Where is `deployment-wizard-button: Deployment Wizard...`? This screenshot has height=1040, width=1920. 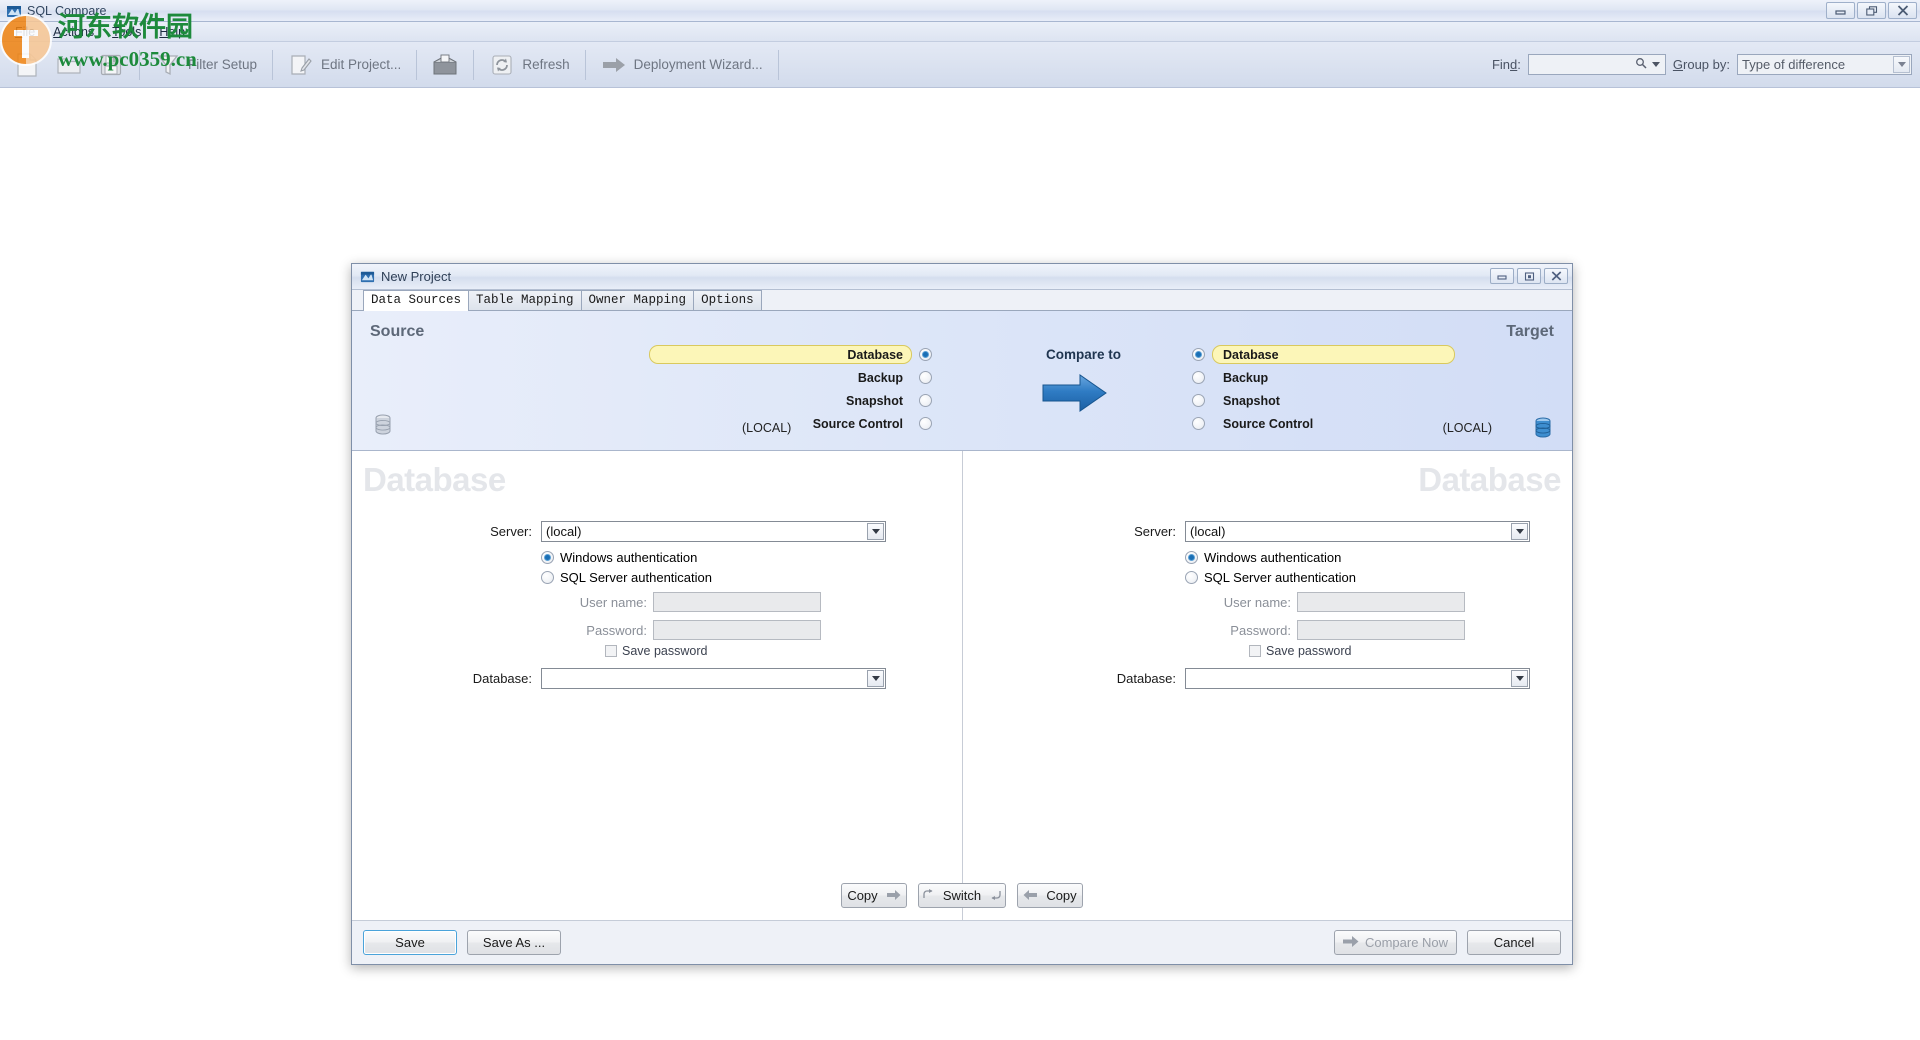 deployment-wizard-button: Deployment Wizard... is located at coordinates (682, 65).